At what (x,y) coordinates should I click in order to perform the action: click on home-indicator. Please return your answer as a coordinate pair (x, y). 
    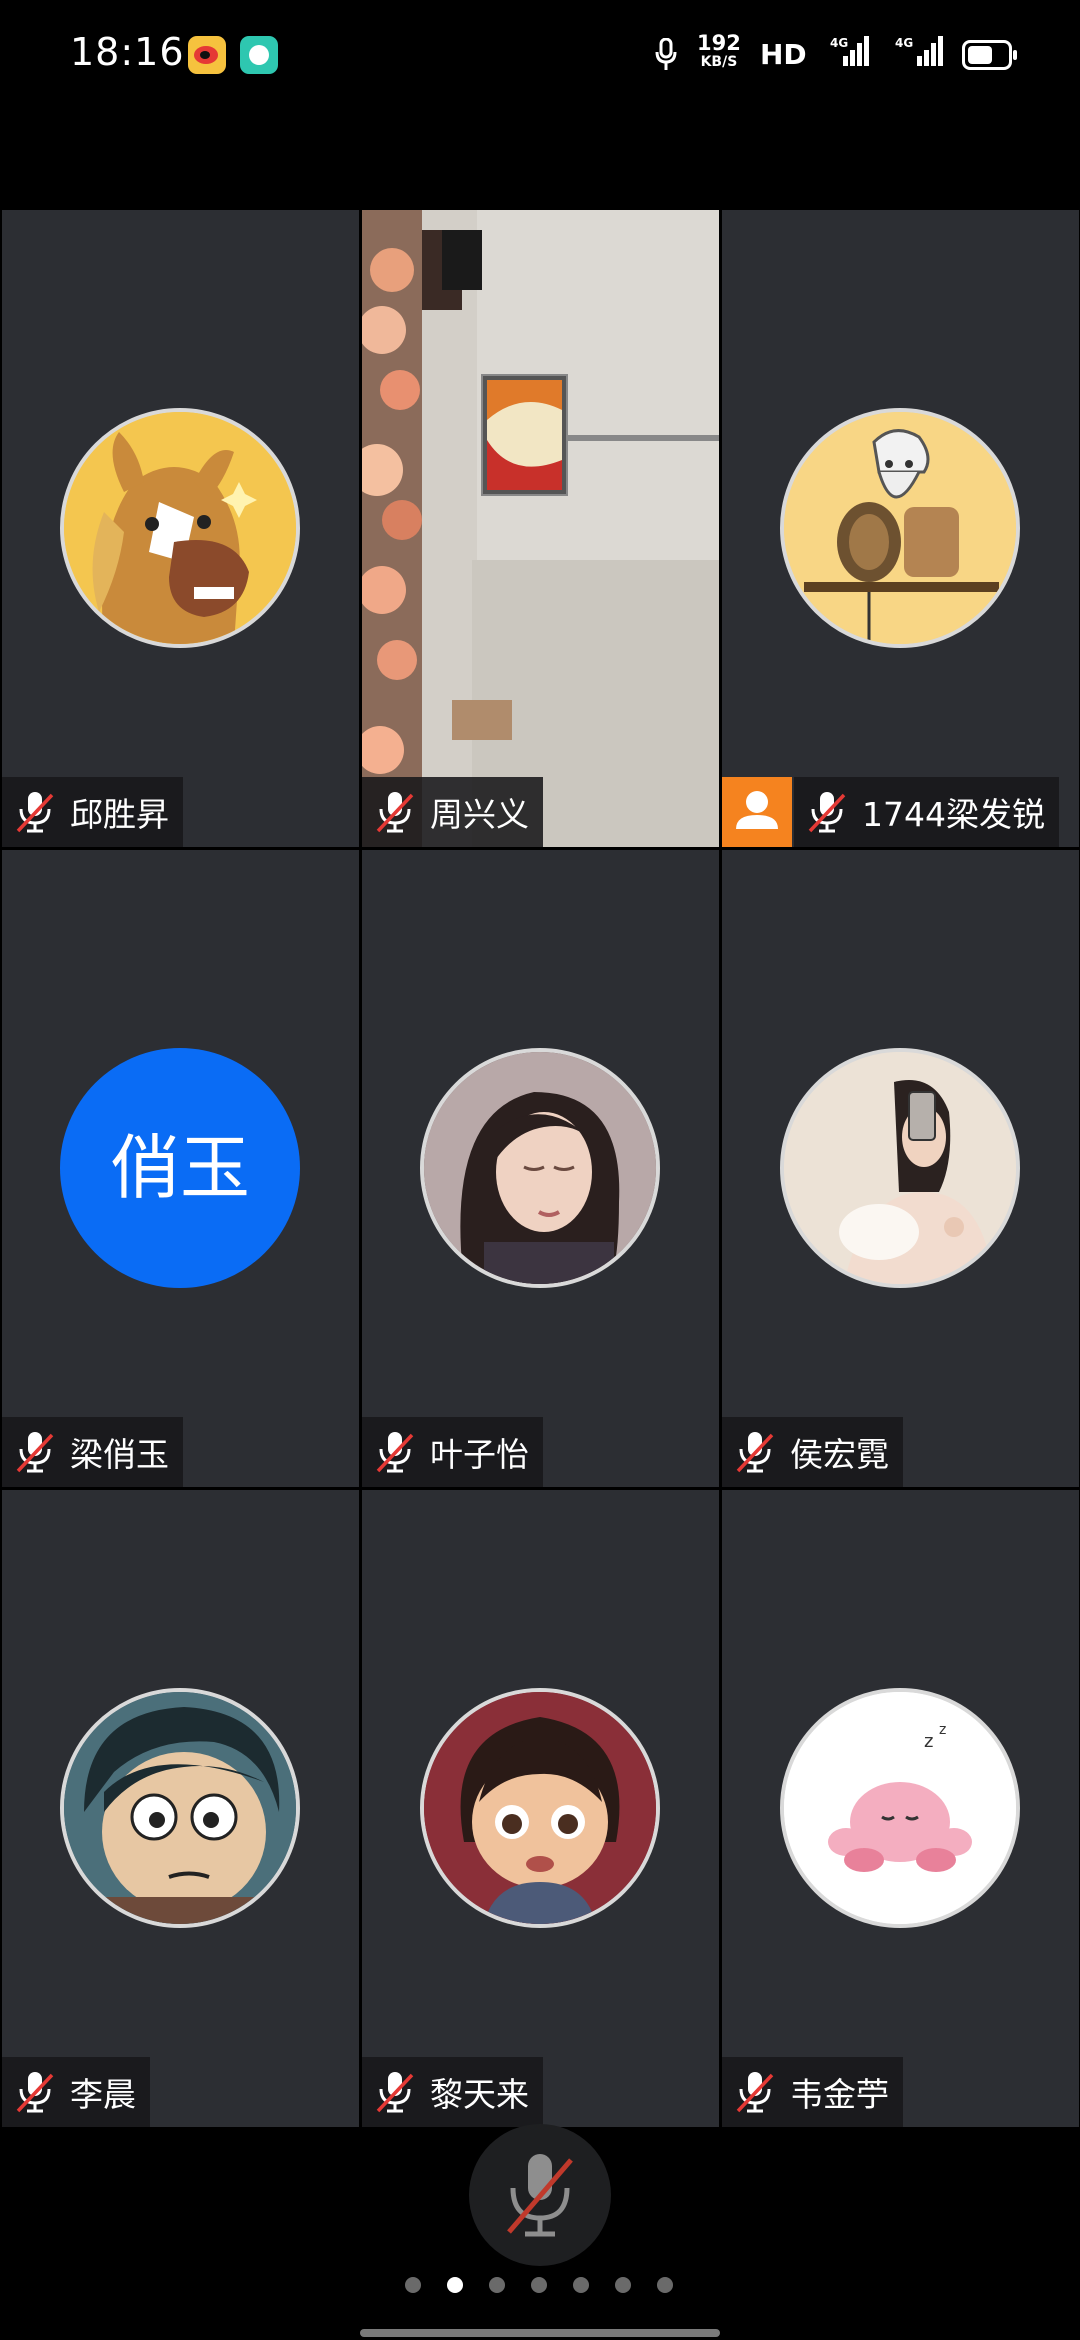
    Looking at the image, I should click on (540, 2333).